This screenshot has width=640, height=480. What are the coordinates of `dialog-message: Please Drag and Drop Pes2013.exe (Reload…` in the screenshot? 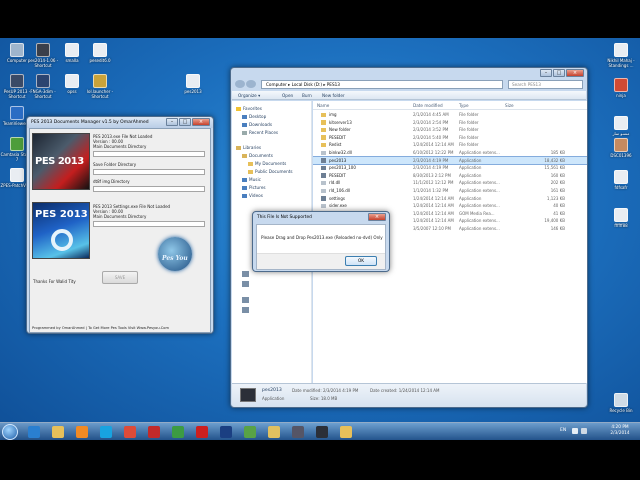 It's located at (322, 237).